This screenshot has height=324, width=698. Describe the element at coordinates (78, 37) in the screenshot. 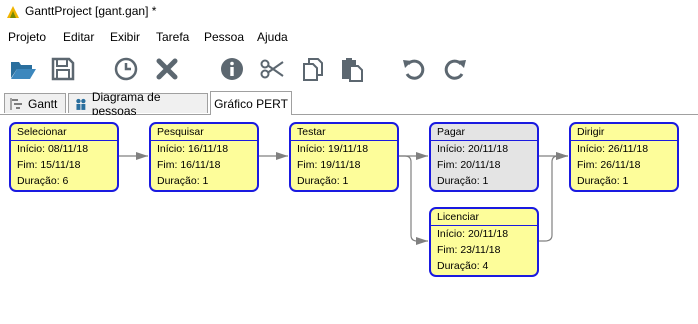

I see `menu-editar: Editar` at that location.